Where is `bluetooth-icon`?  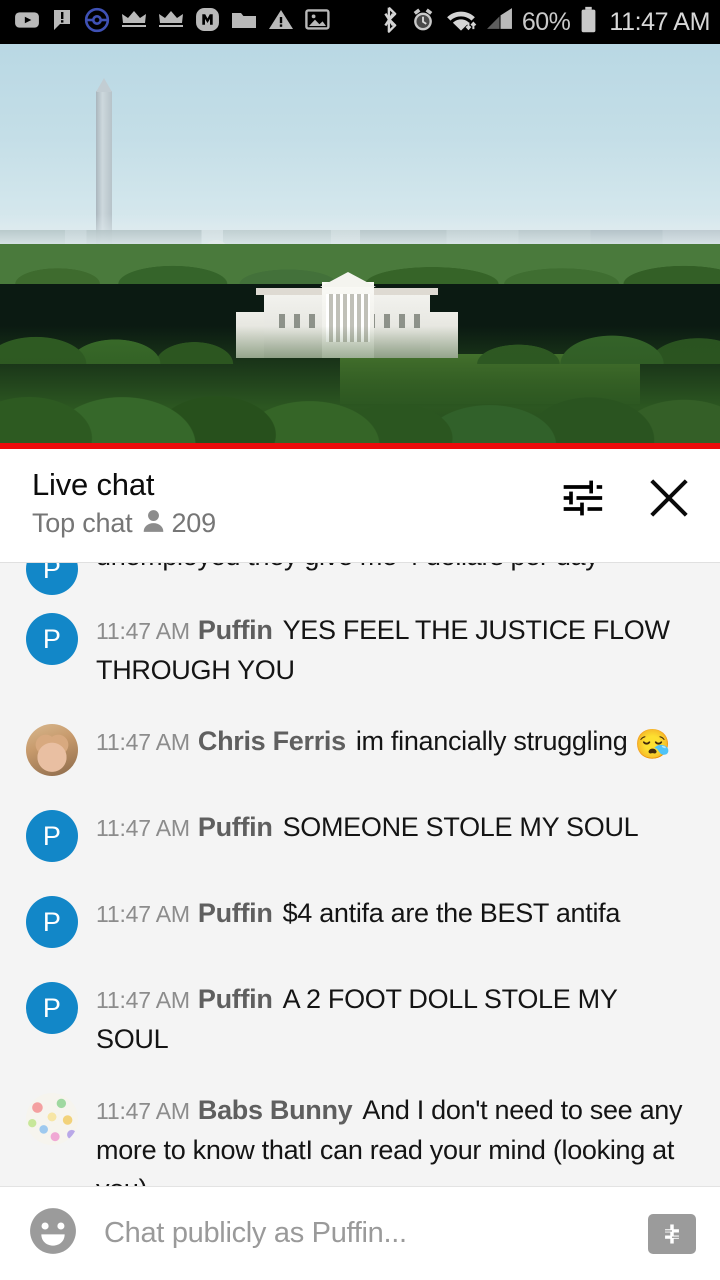
bluetooth-icon is located at coordinates (392, 22).